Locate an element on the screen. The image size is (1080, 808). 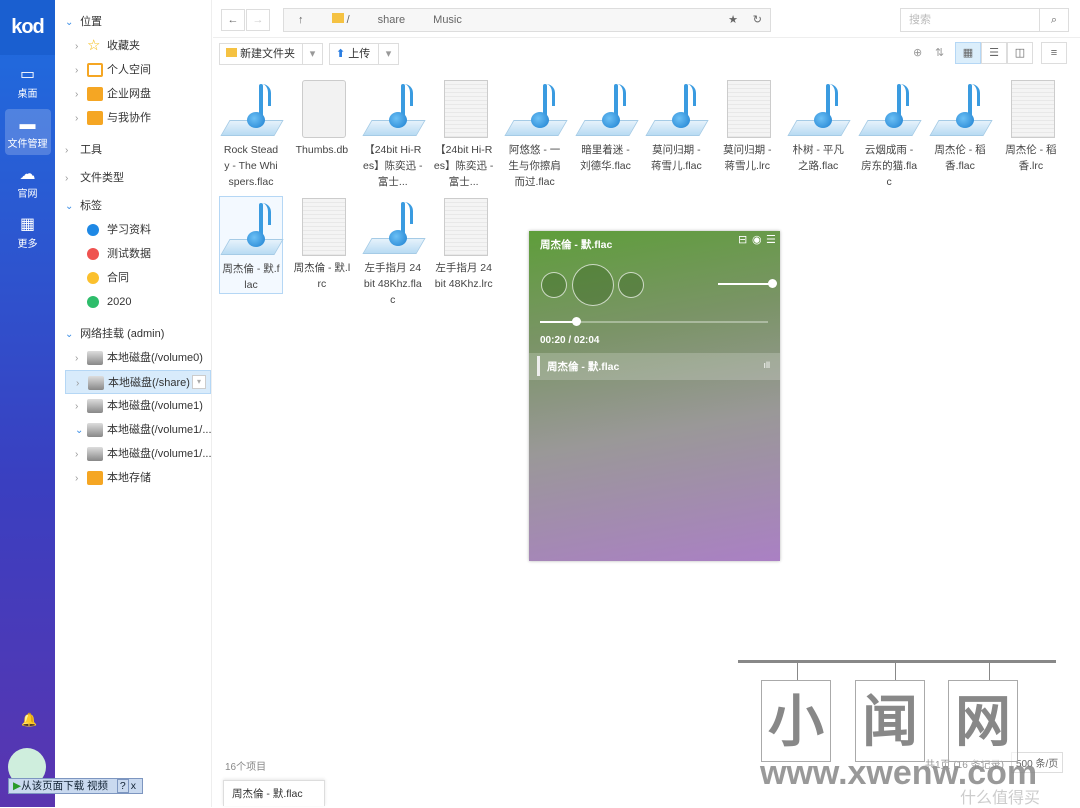
split-view-button: ◫ is located at coordinates (1020, 53).